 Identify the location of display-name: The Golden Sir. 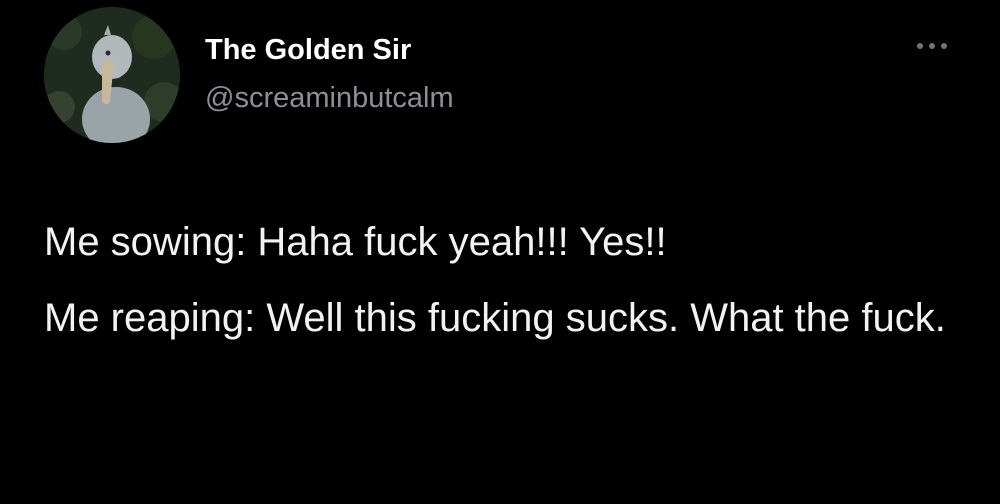
(308, 50).